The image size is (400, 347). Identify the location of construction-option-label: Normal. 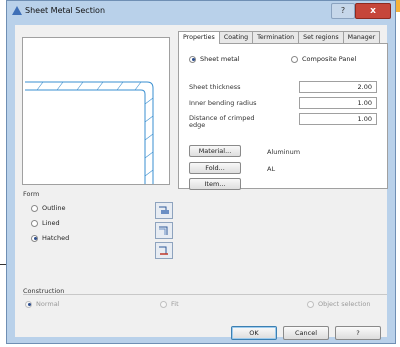
(48, 304).